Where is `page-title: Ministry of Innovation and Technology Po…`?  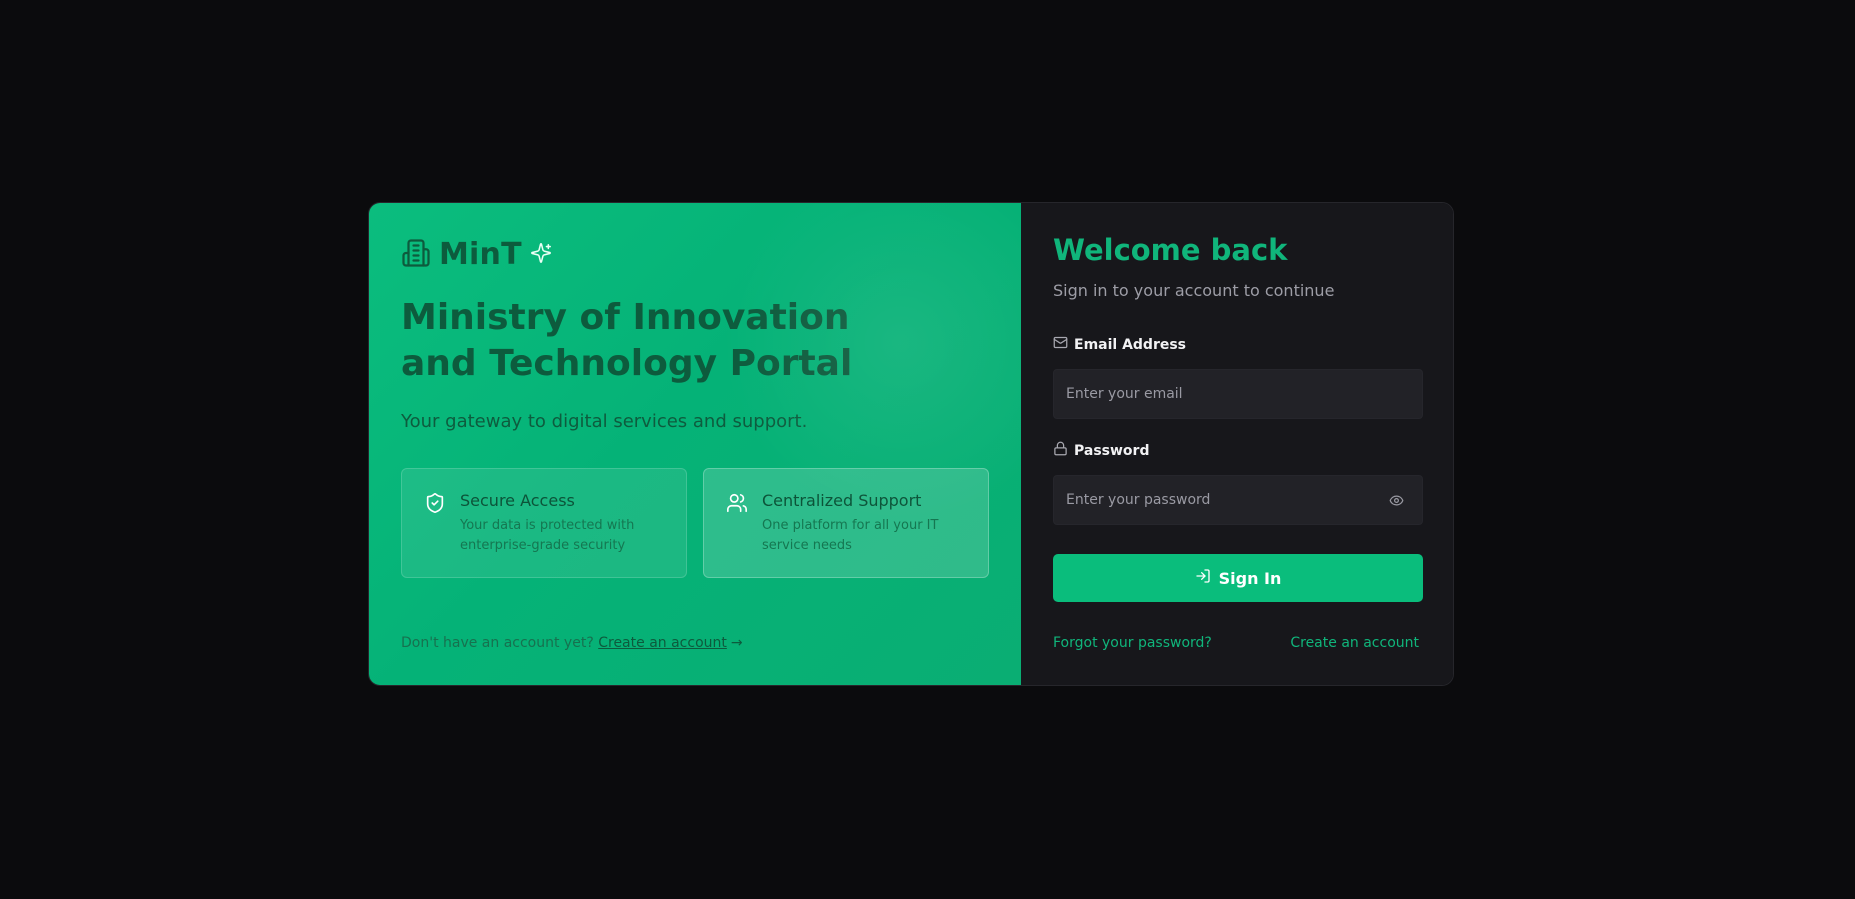
page-title: Ministry of Innovation and Technology Po… is located at coordinates (627, 340).